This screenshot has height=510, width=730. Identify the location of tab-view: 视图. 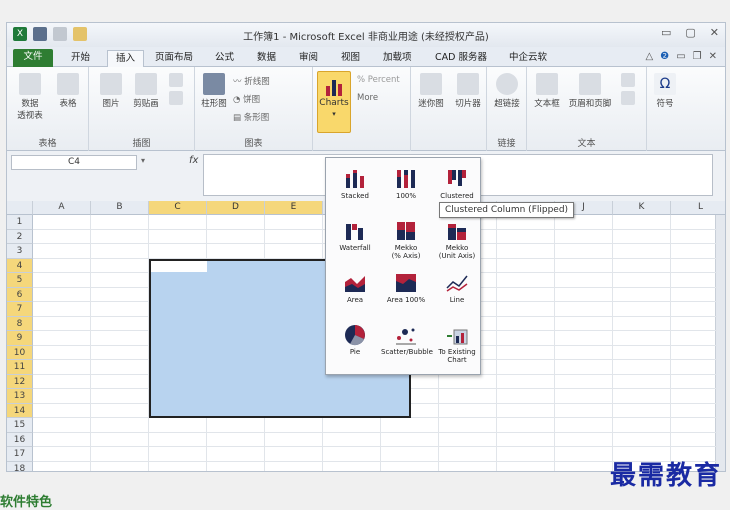
(350, 58).